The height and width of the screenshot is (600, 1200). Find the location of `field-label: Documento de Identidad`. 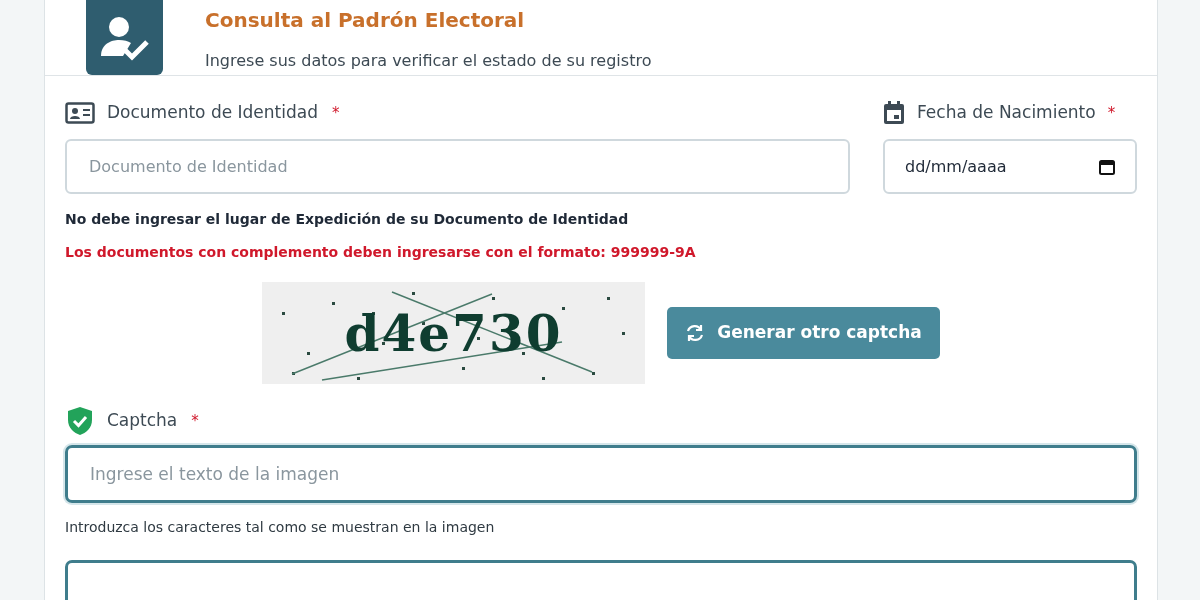

field-label: Documento de Identidad is located at coordinates (212, 113).